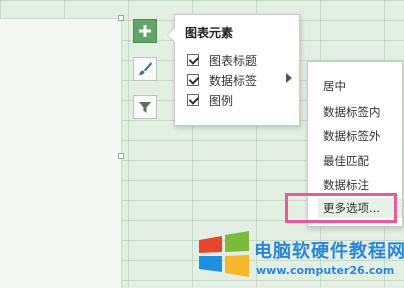  Describe the element at coordinates (224, 254) in the screenshot. I see `windows-logo-icon` at that location.